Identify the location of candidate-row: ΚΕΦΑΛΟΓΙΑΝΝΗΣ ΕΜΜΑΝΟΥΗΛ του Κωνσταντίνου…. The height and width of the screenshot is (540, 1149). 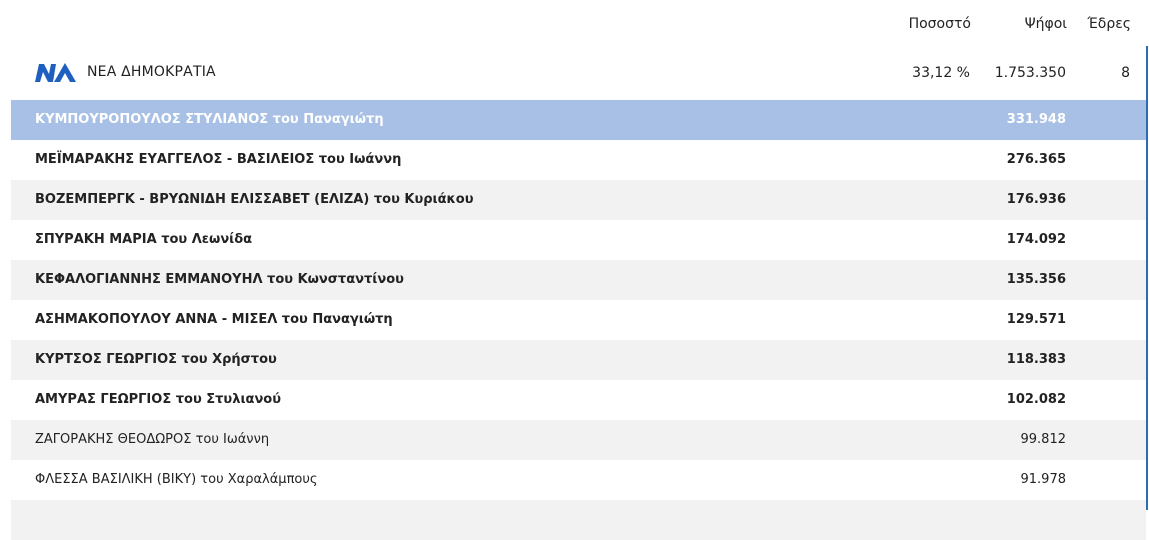
(578, 280).